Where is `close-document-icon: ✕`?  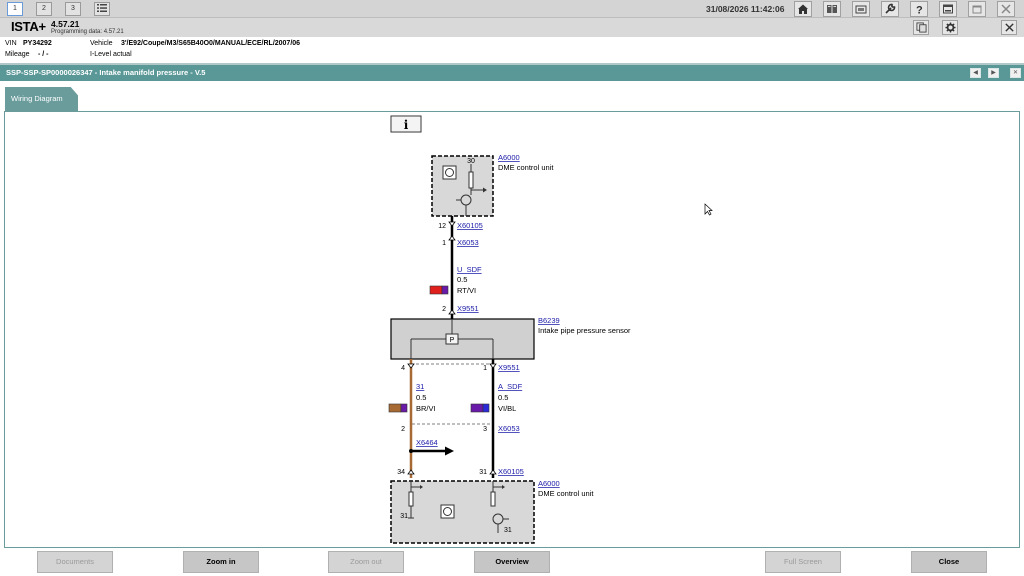 close-document-icon: ✕ is located at coordinates (1015, 73).